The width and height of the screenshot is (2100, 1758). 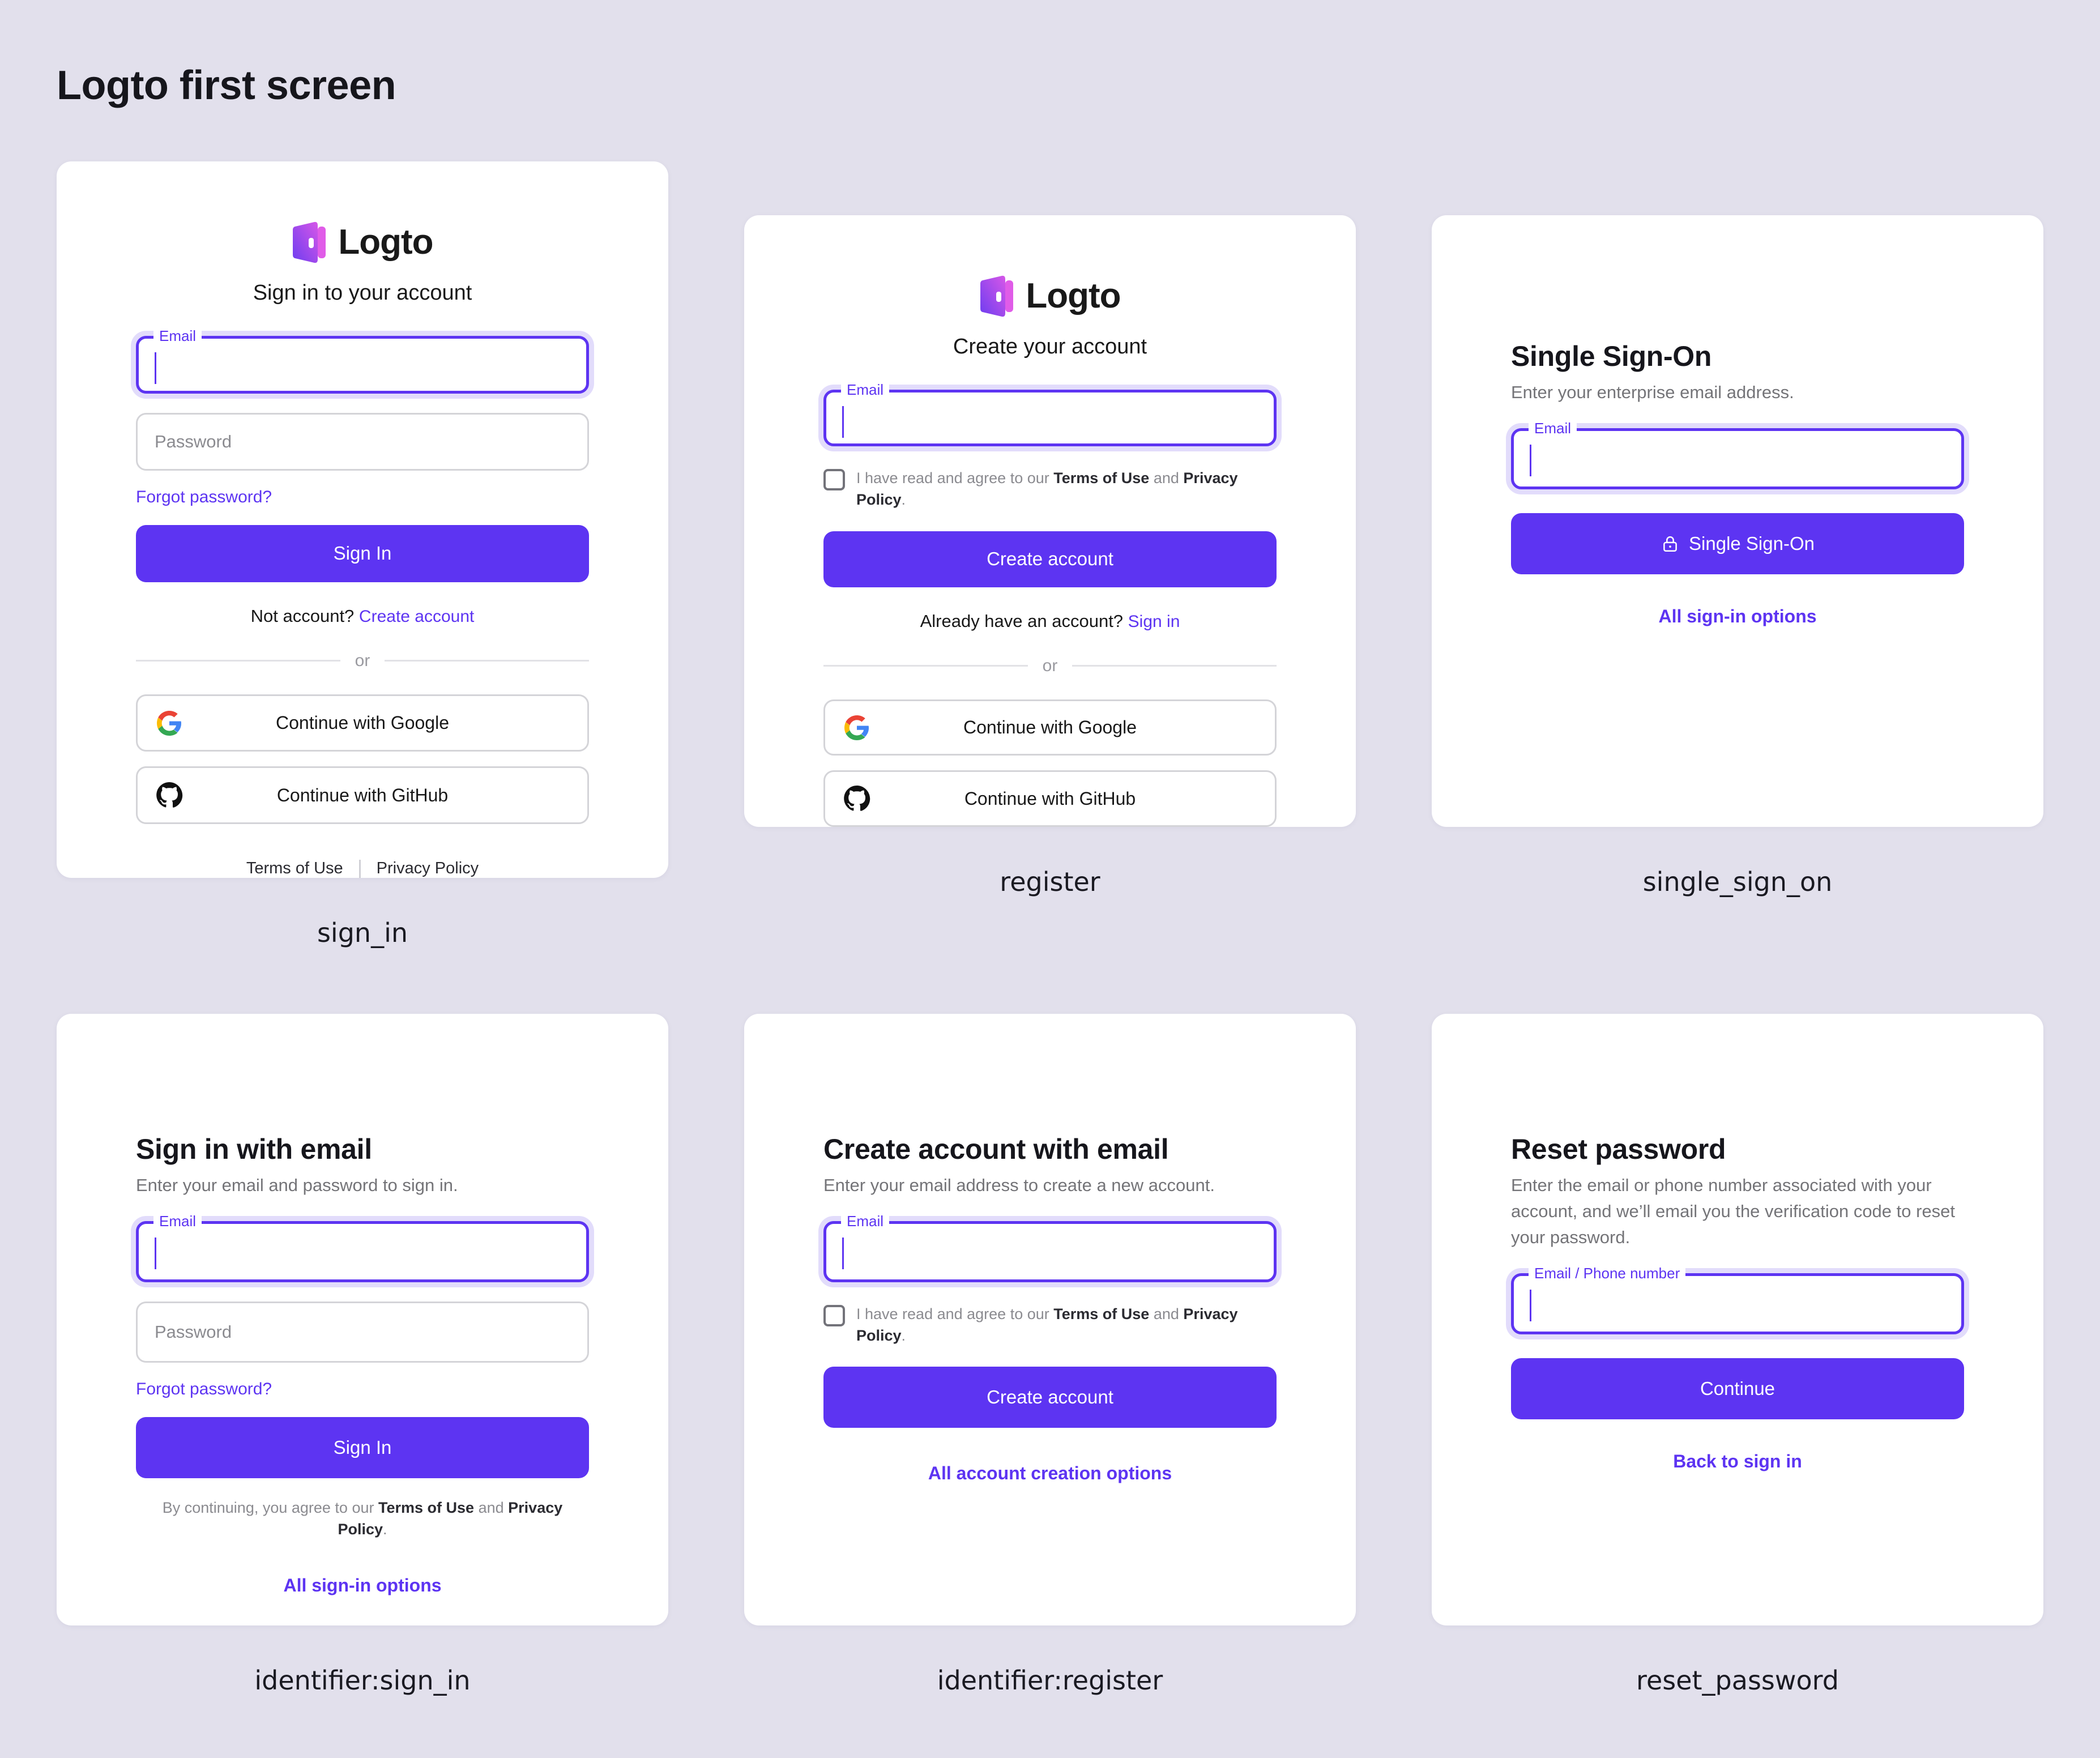 I want to click on caption-single-sign-on: single_sign_on, so click(x=1738, y=882).